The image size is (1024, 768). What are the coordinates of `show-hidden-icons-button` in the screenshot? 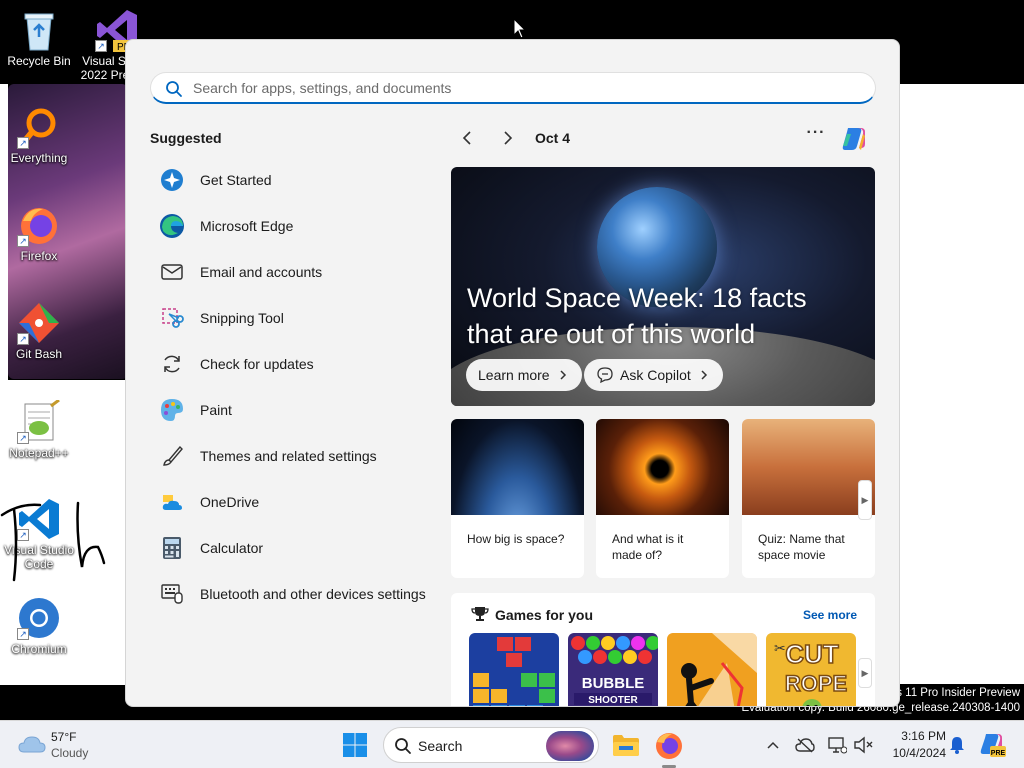 It's located at (773, 745).